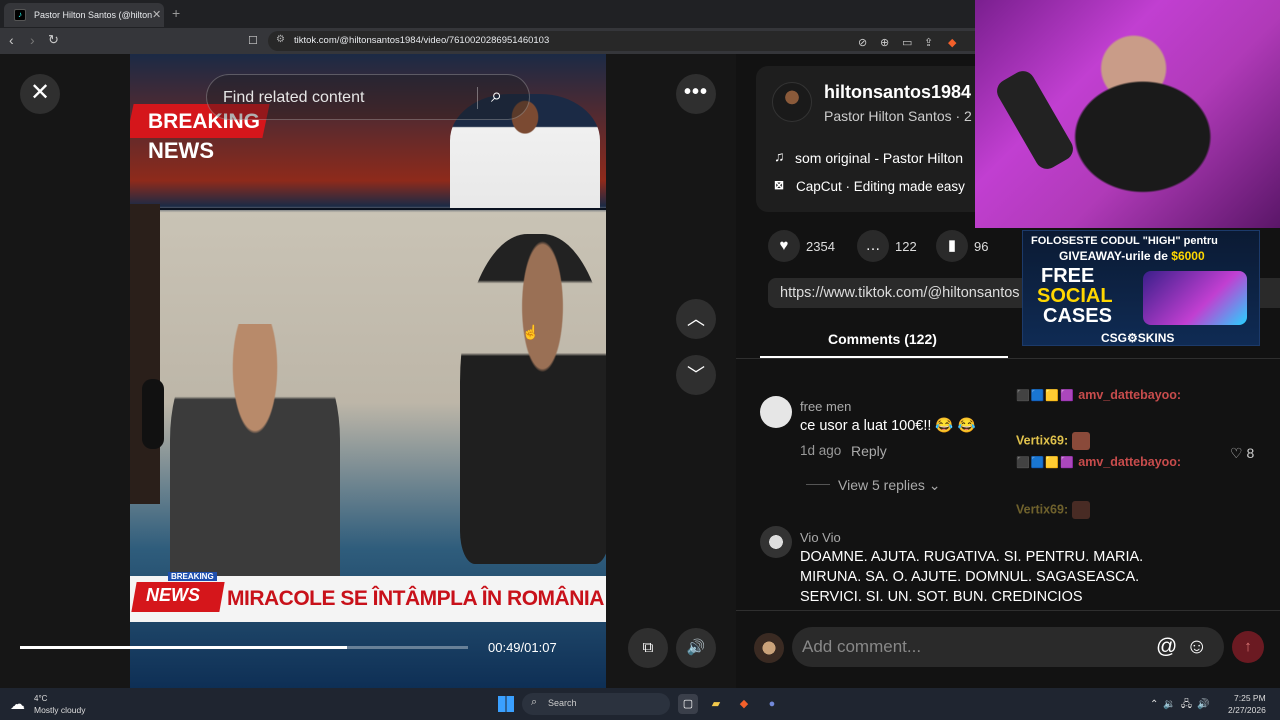 The height and width of the screenshot is (720, 1280). Describe the element at coordinates (981, 246) in the screenshot. I see `save-count: 96` at that location.